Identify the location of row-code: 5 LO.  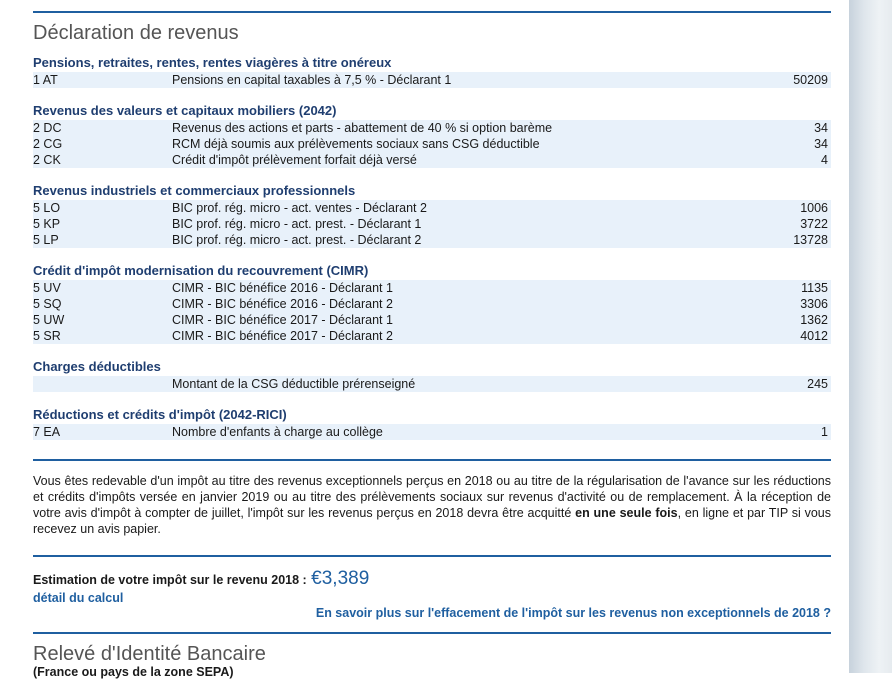
(47, 208).